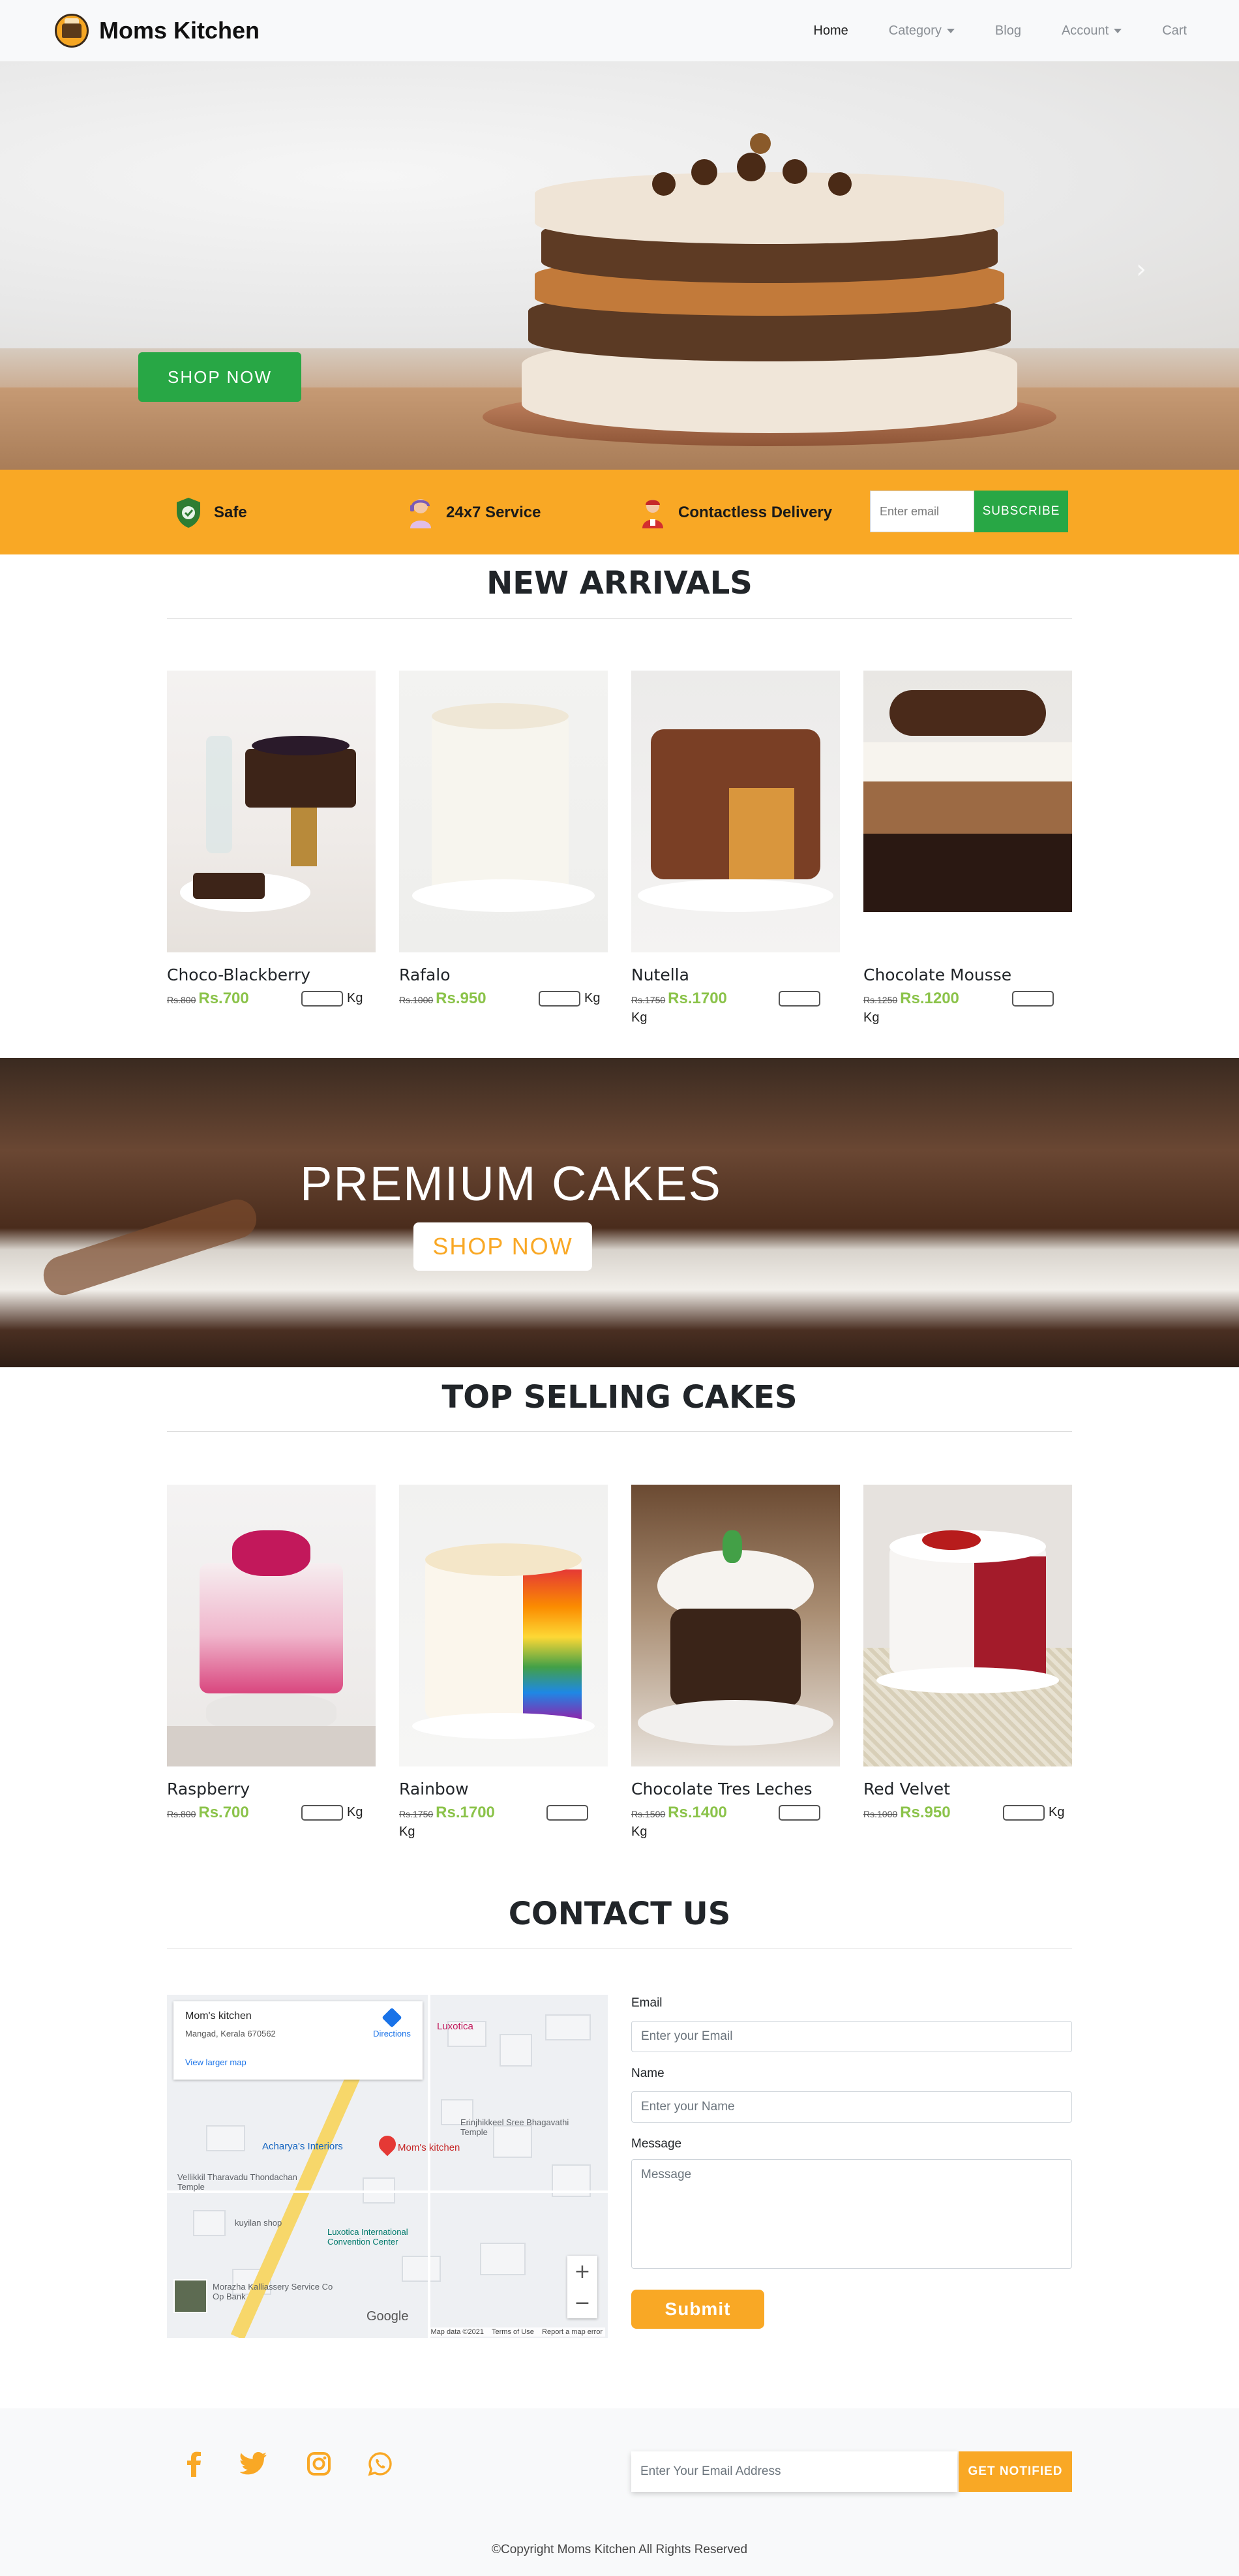 The image size is (1239, 2576). I want to click on old-price: Rs.1000, so click(416, 1000).